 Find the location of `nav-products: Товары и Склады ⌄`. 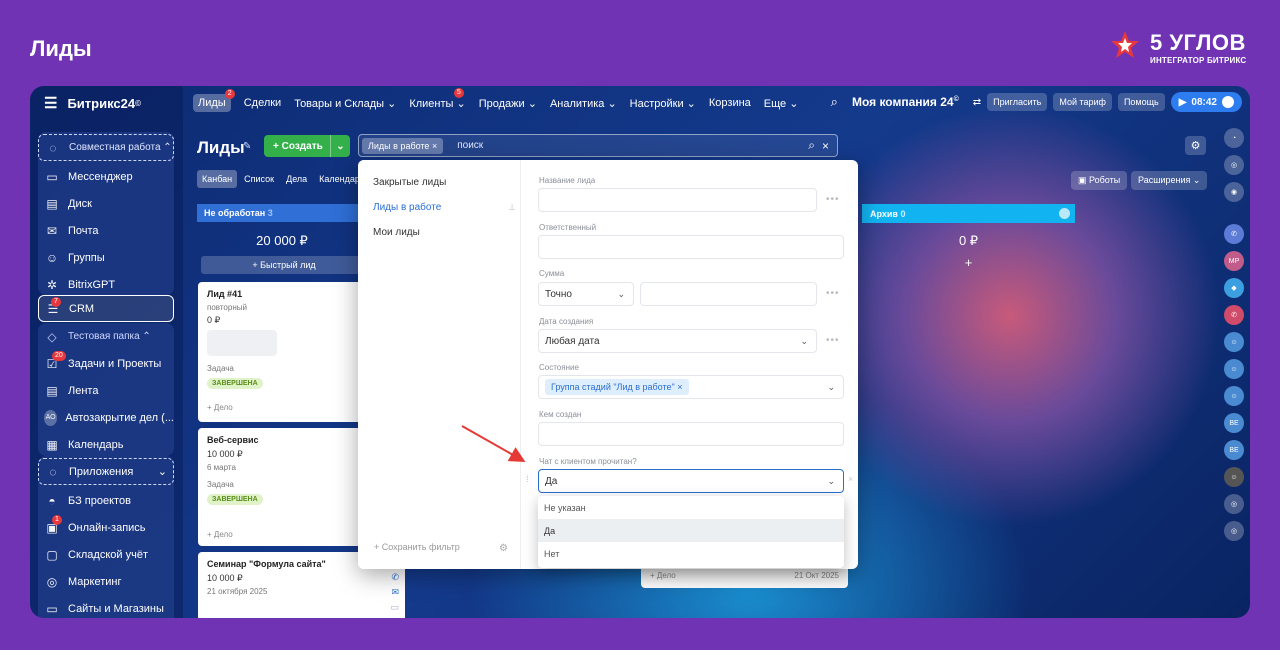

nav-products: Товары и Склады ⌄ is located at coordinates (345, 103).